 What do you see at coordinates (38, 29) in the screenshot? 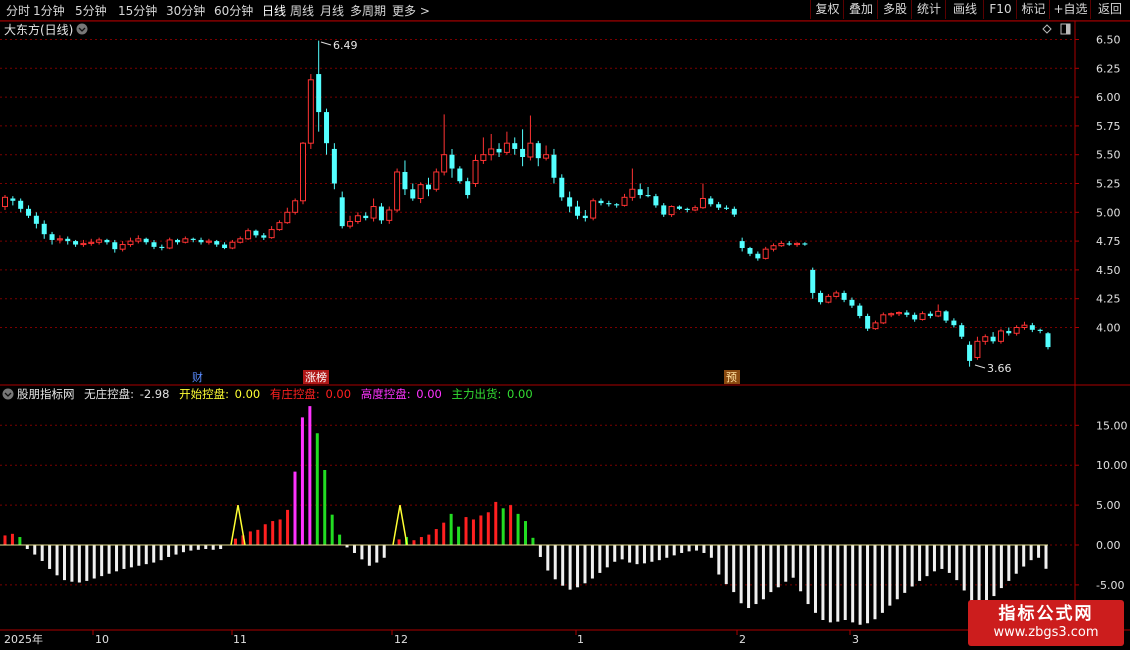
I see `stock-title: 大东方(日线)` at bounding box center [38, 29].